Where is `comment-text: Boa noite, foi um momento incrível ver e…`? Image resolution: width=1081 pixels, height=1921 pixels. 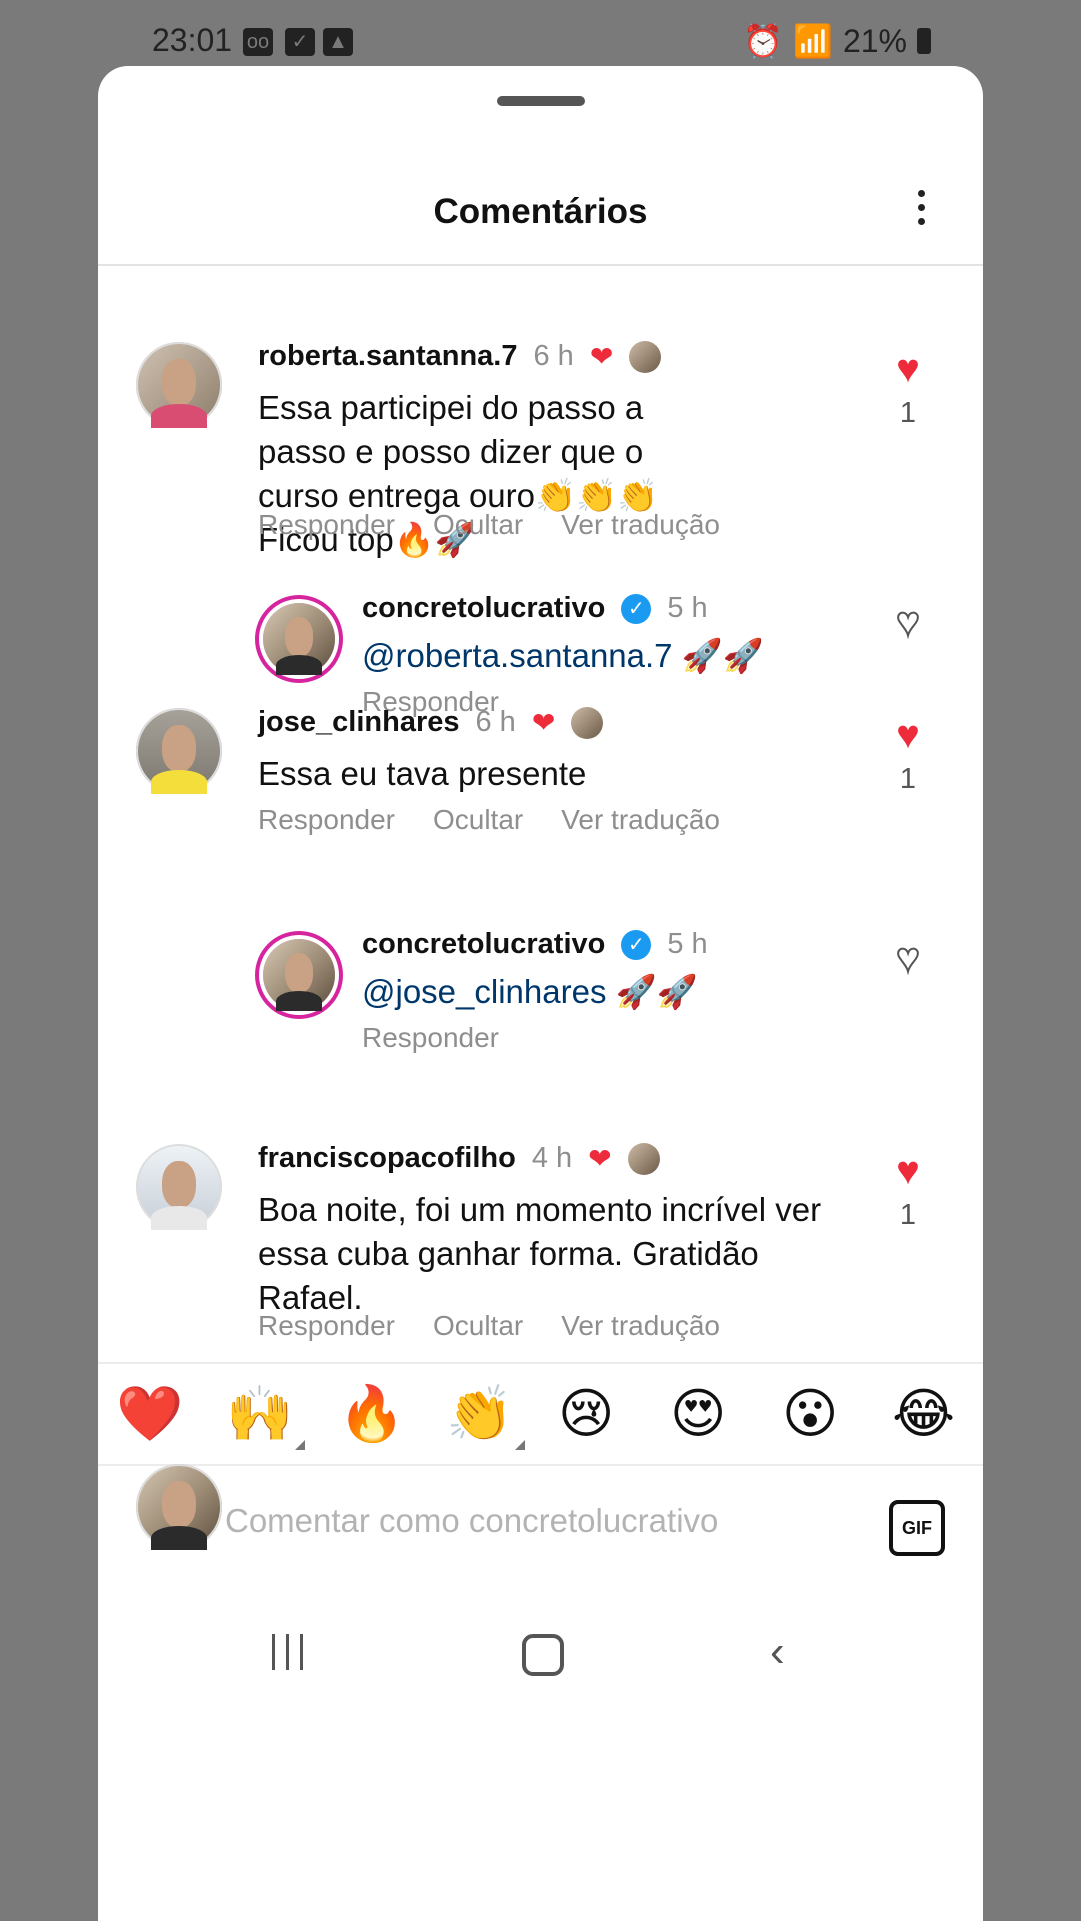
comment-text: Boa noite, foi um momento incrível ver e… is located at coordinates (540, 1253).